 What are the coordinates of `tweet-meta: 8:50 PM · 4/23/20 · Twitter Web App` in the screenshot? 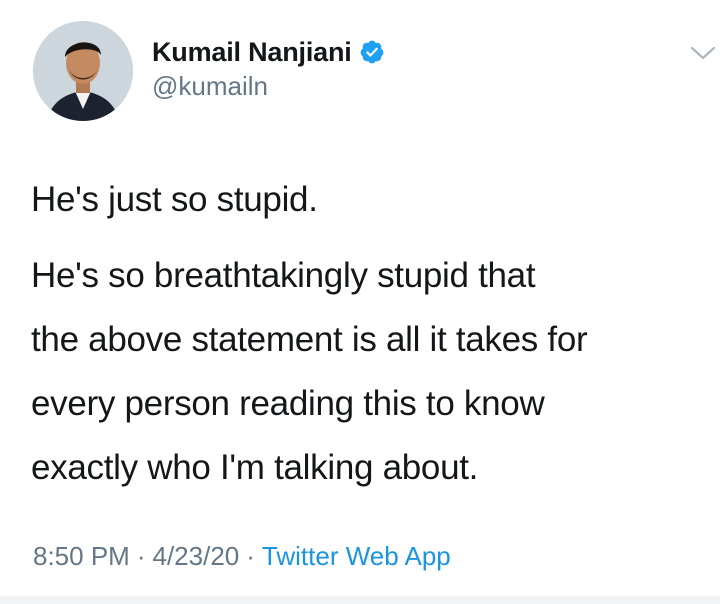 It's located at (242, 556).